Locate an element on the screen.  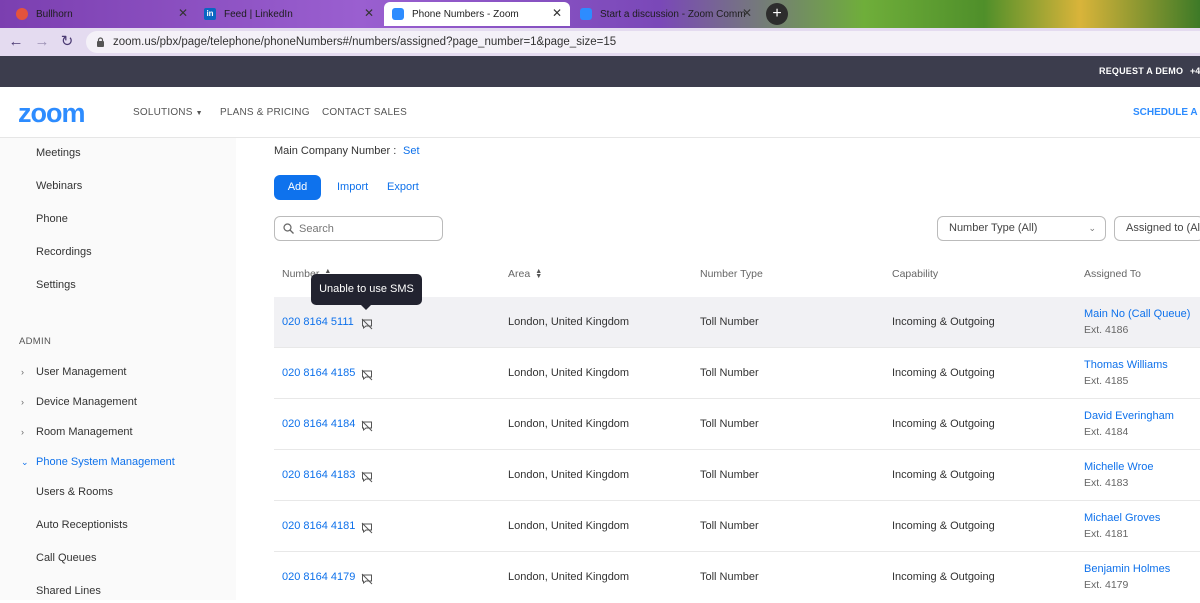
assigned-to-link: Michael Groves is located at coordinates (1122, 518).